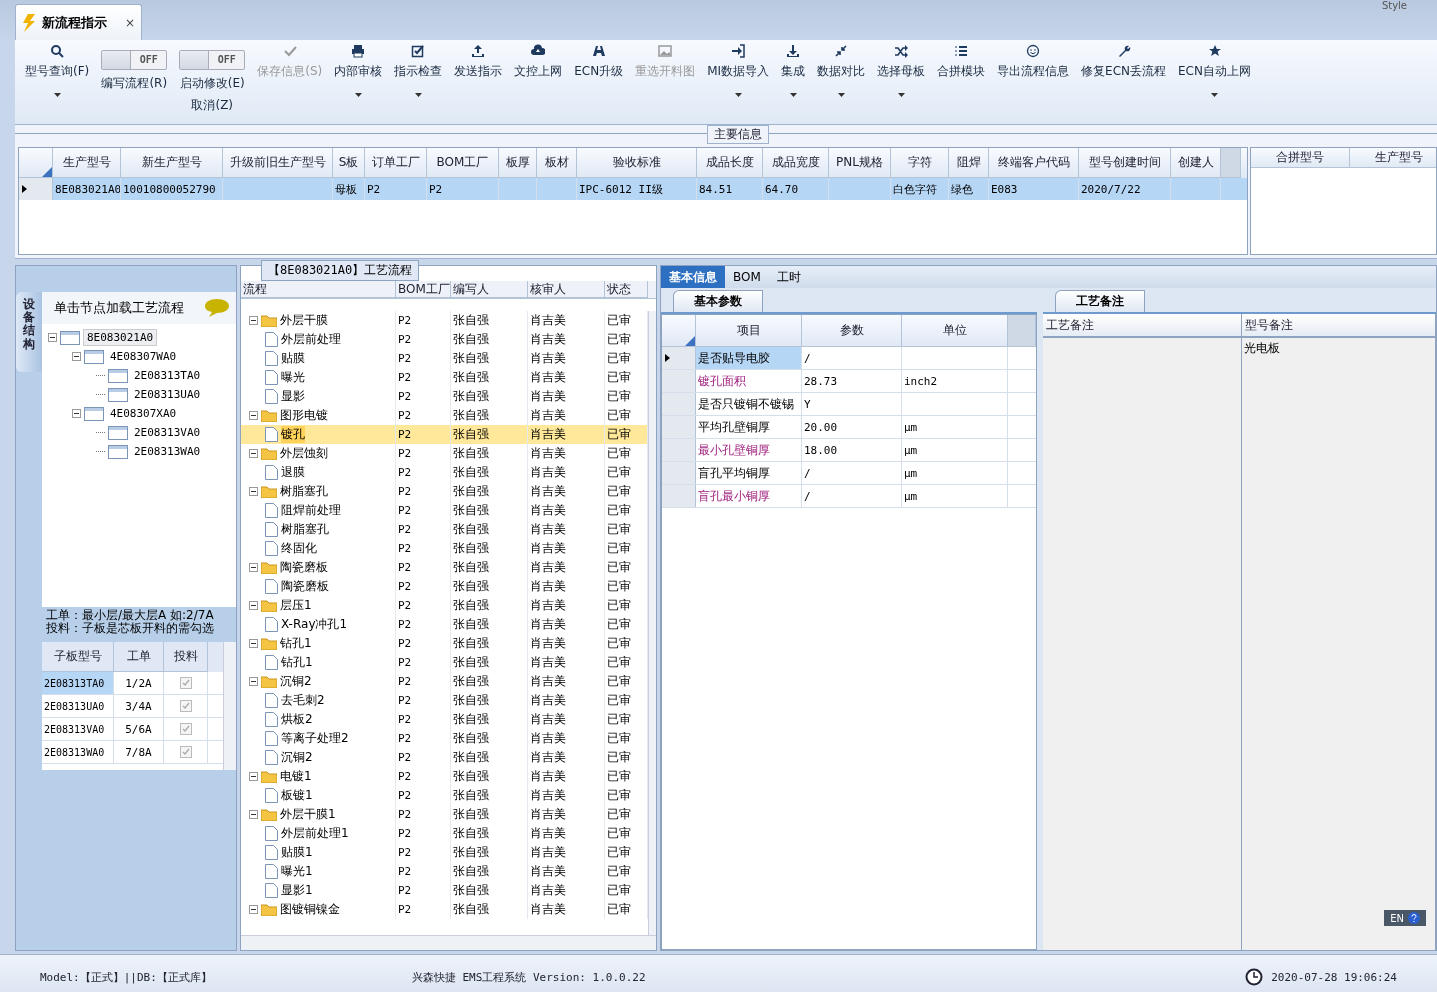 This screenshot has height=992, width=1437. I want to click on table-cell: 盲孔最小铜厚, so click(749, 496).